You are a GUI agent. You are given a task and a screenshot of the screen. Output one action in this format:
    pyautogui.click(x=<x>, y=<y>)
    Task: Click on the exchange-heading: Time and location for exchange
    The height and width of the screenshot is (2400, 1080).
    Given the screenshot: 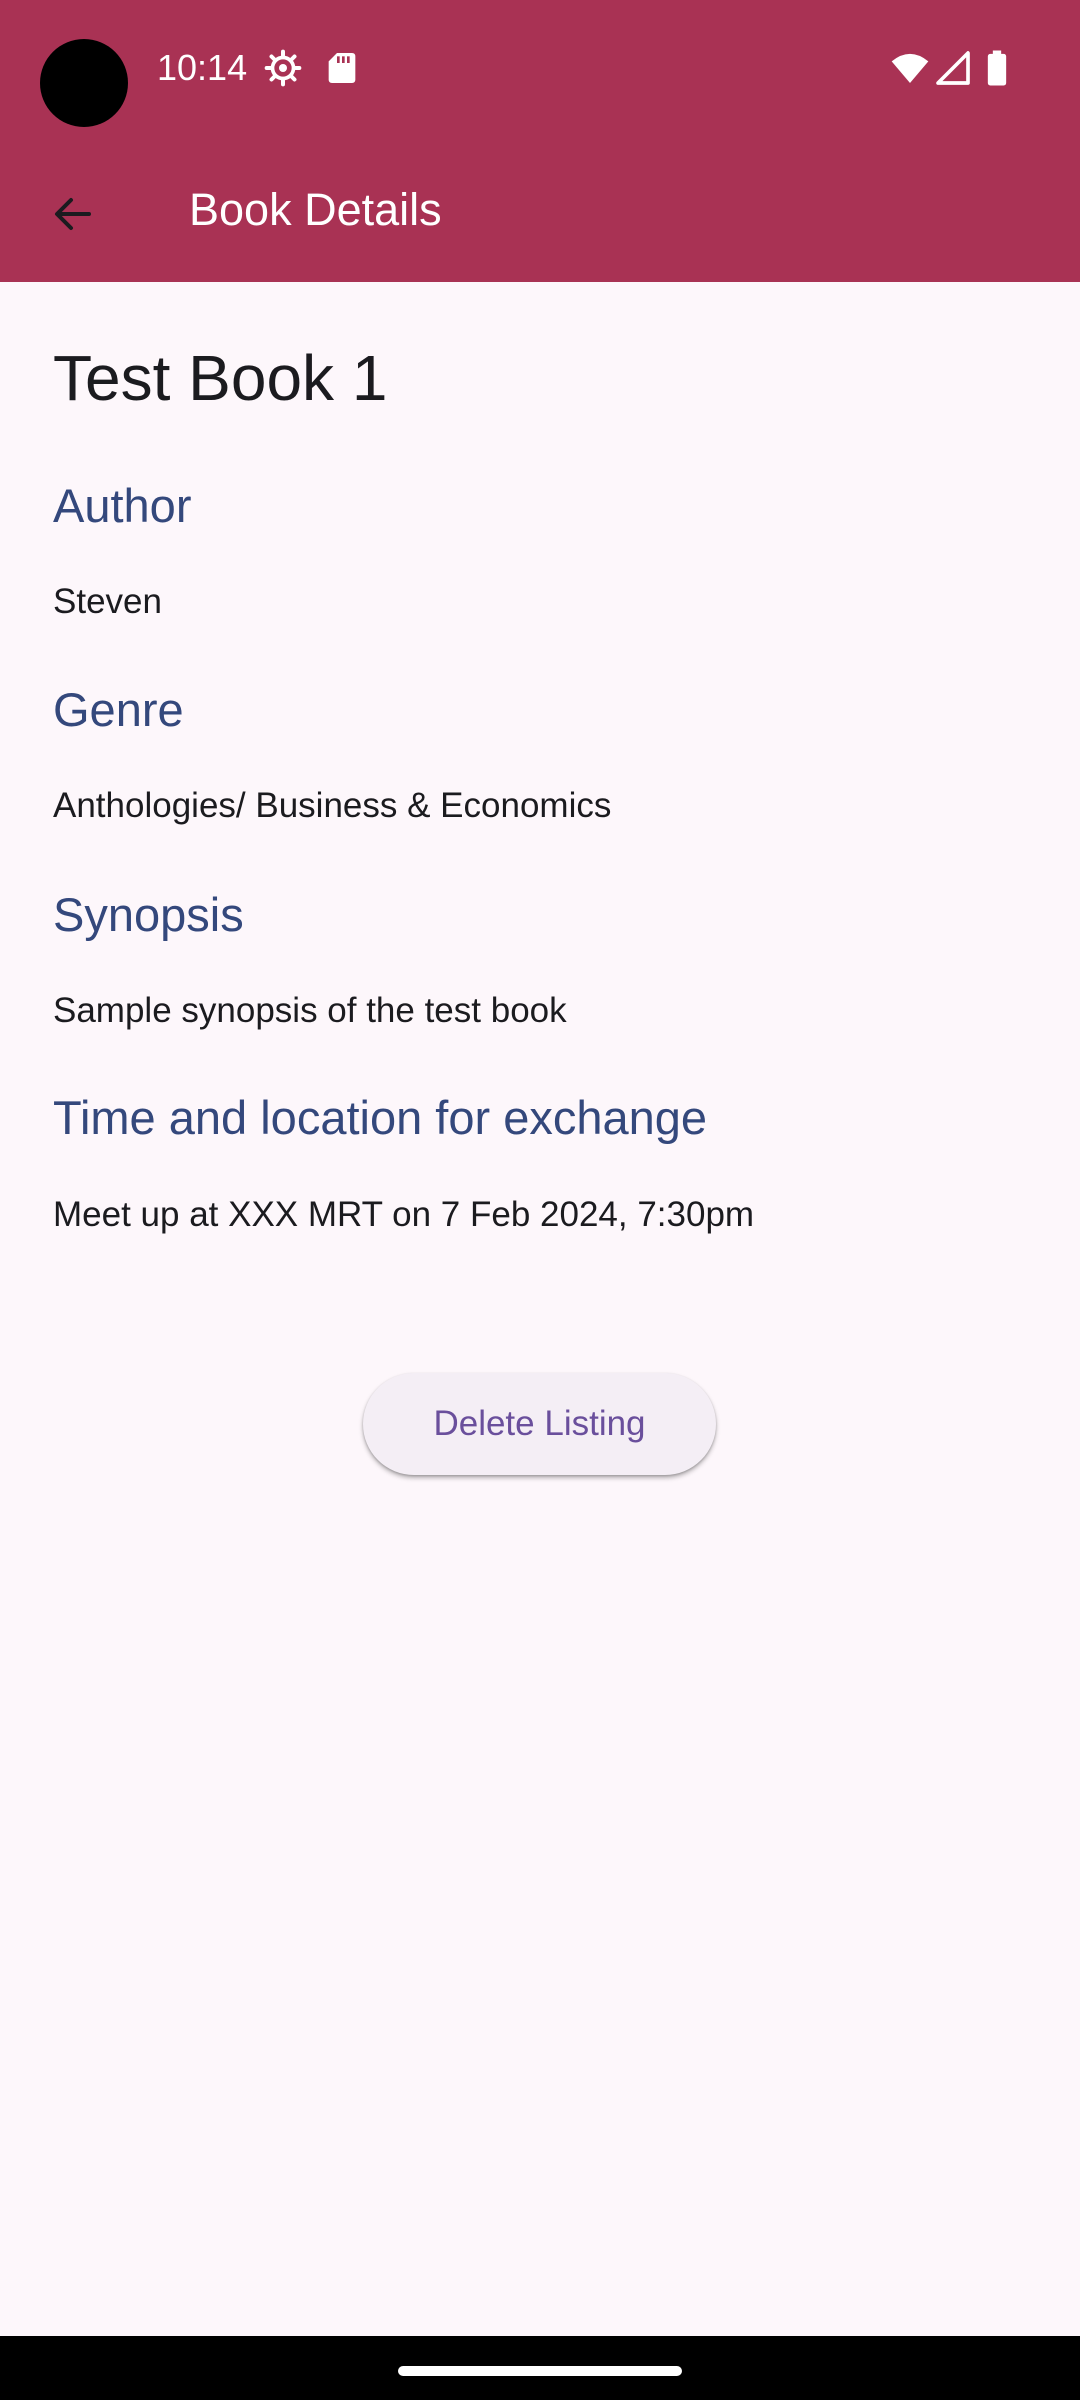 What is the action you would take?
    pyautogui.click(x=380, y=1117)
    